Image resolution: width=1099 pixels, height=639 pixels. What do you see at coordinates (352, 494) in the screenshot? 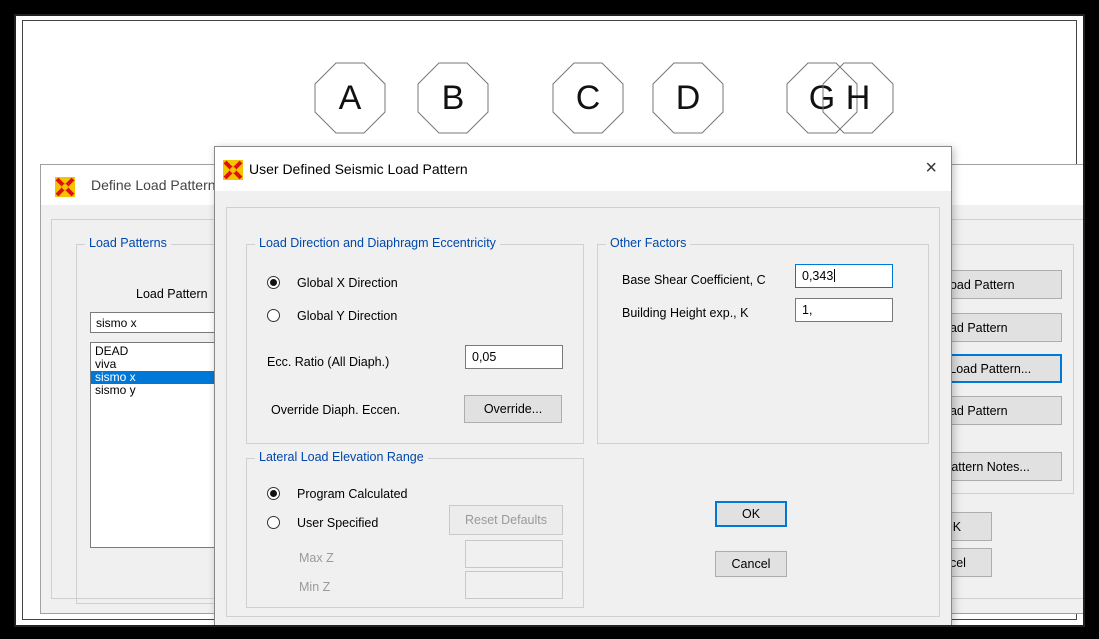
I see `program-calculated-label: Program Calculated` at bounding box center [352, 494].